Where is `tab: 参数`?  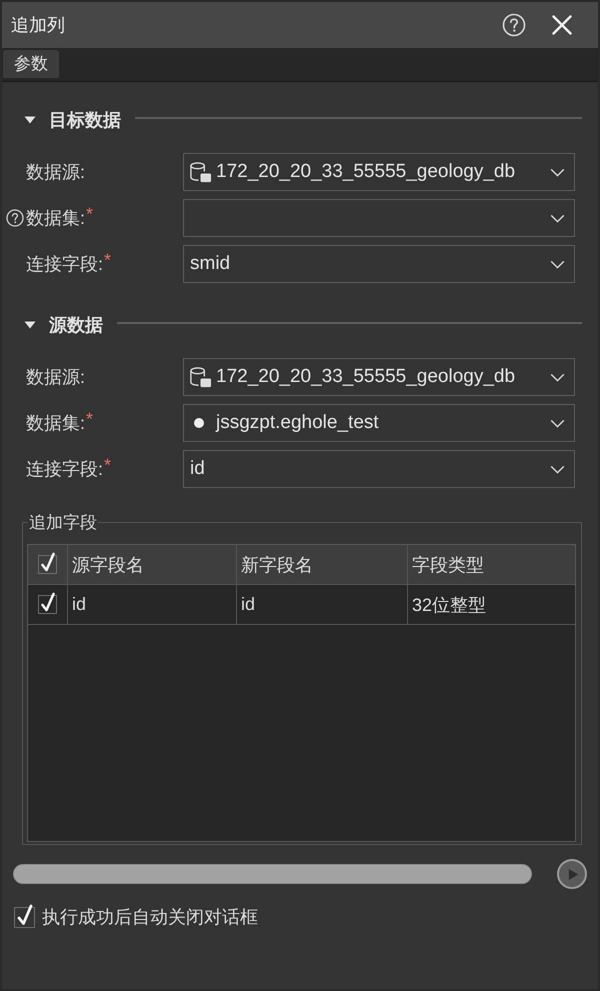
tab: 参数 is located at coordinates (31, 64).